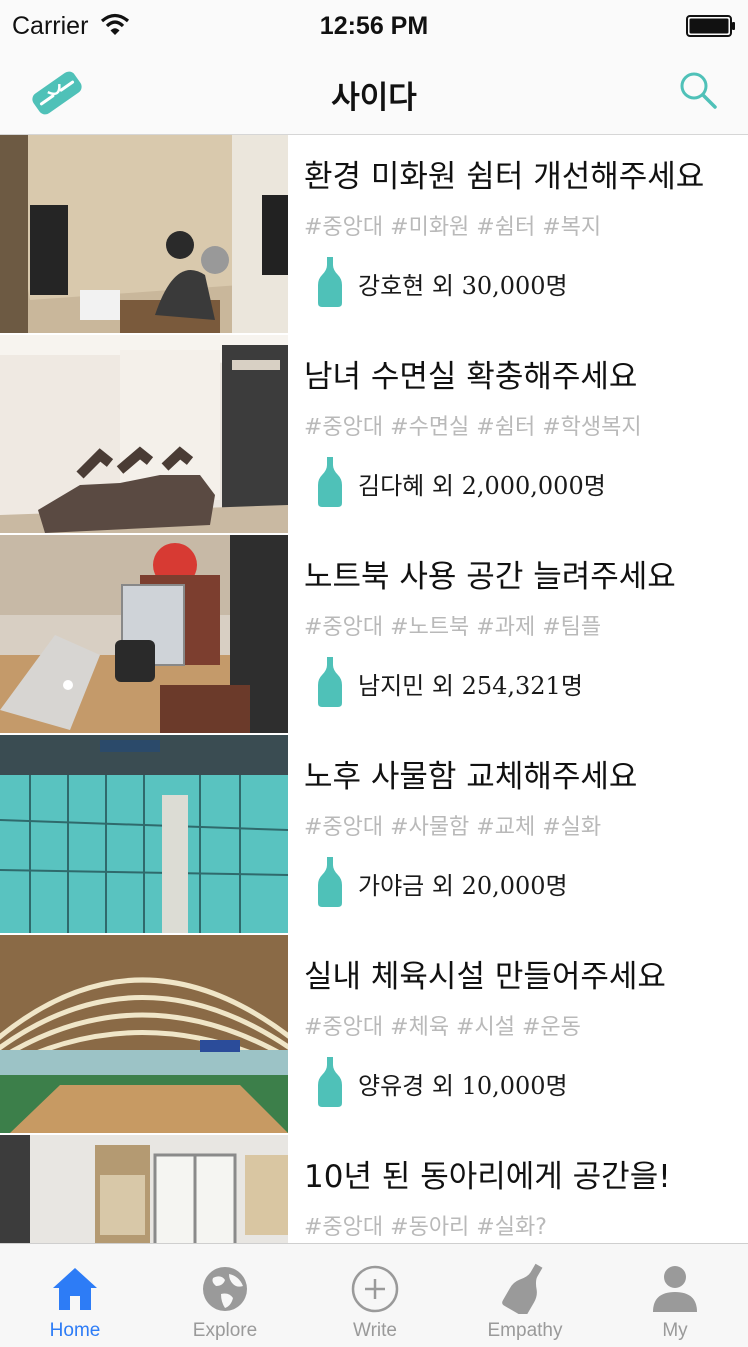  Describe the element at coordinates (698, 90) in the screenshot. I see `search-icon` at that location.